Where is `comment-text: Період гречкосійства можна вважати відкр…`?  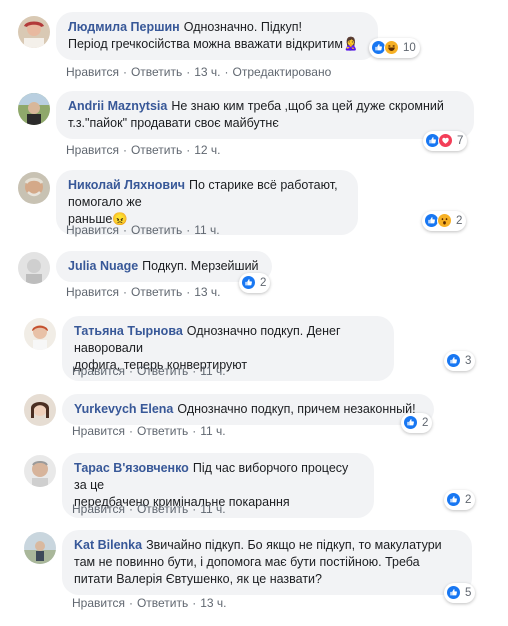 comment-text: Період гречкосійства можна вважати відкр… is located at coordinates (205, 44).